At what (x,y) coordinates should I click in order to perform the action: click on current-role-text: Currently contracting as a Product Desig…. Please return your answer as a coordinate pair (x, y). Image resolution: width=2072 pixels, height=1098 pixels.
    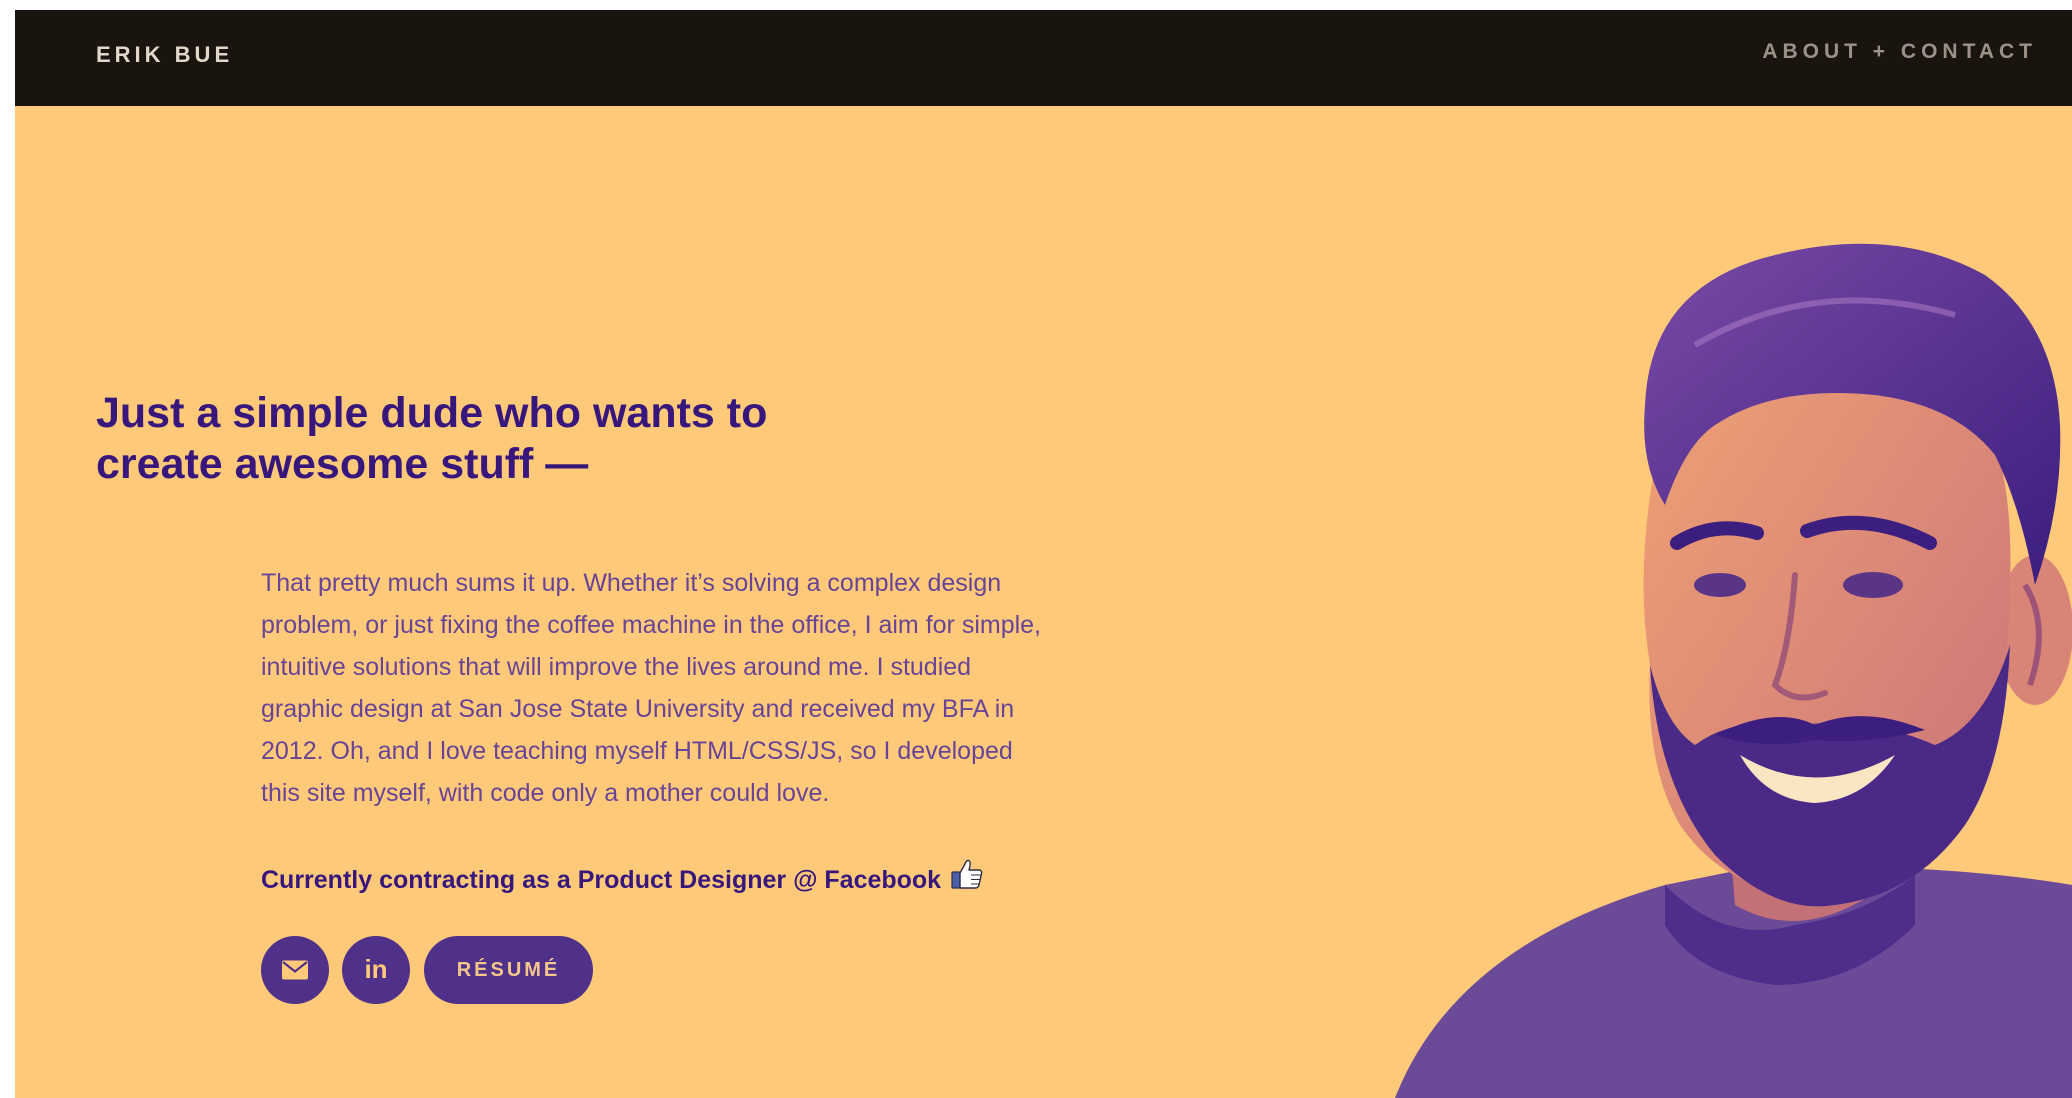
    Looking at the image, I should click on (601, 880).